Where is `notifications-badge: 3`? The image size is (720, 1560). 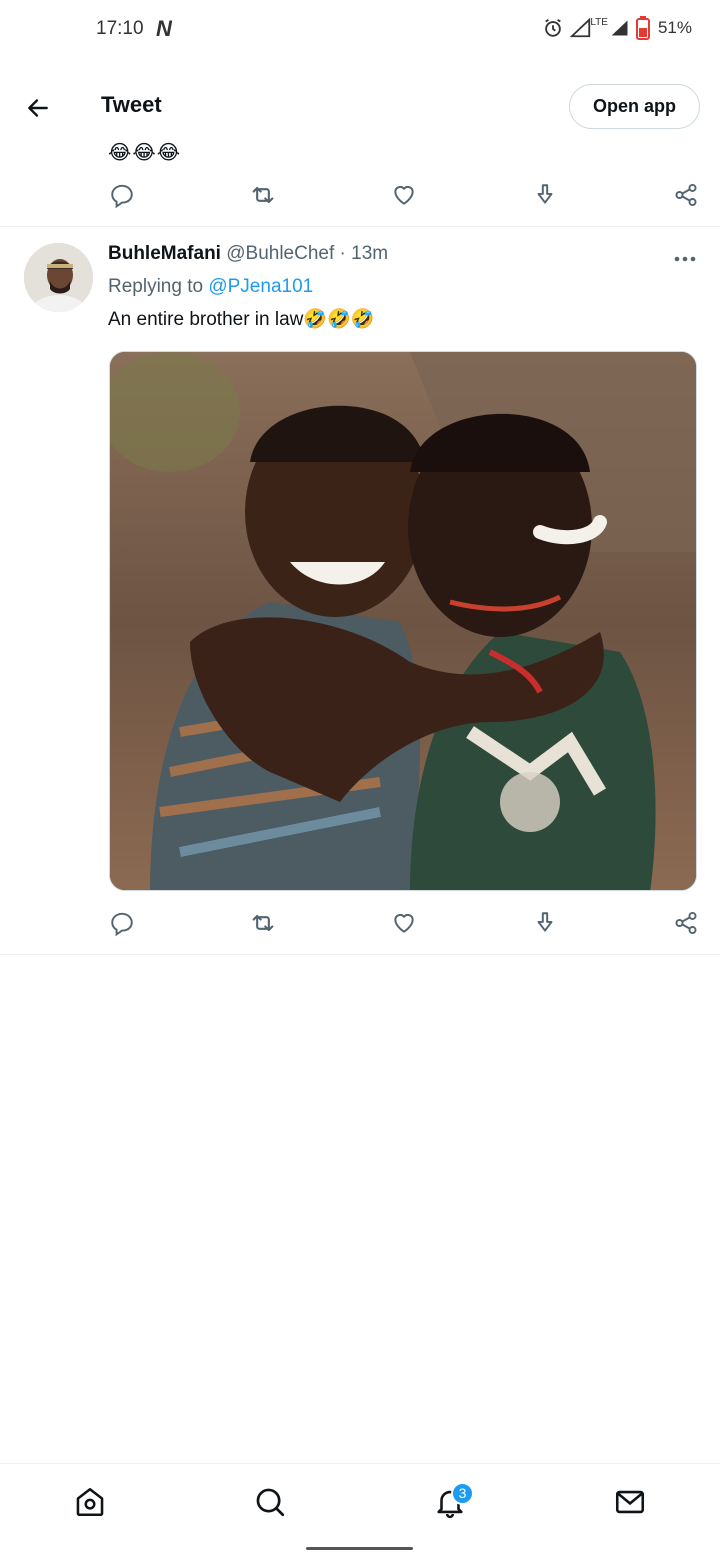 notifications-badge: 3 is located at coordinates (462, 1493).